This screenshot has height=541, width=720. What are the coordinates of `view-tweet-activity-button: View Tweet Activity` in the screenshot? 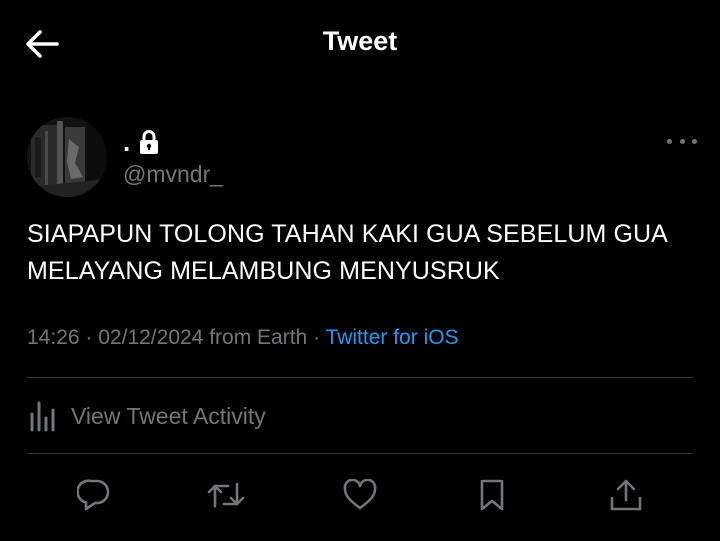 It's located at (146, 416).